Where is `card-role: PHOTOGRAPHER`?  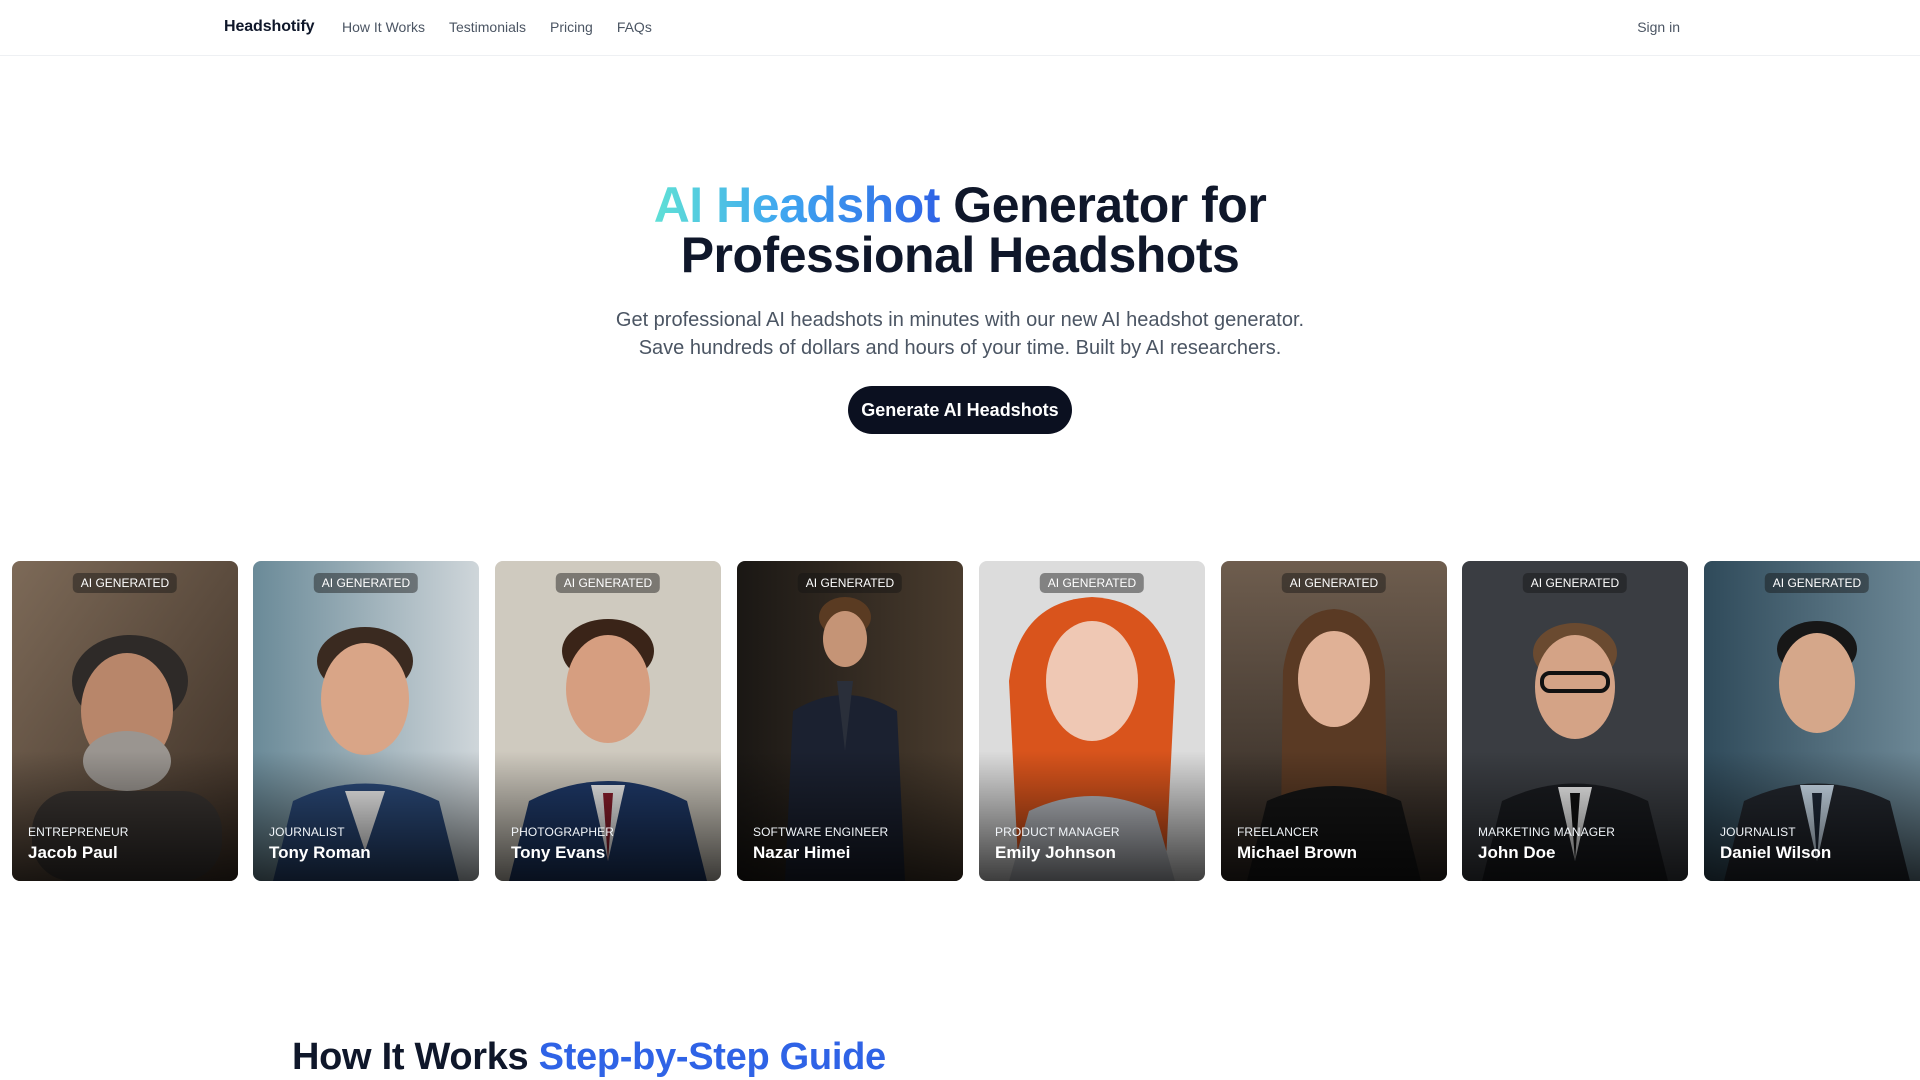 card-role: PHOTOGRAPHER is located at coordinates (562, 832).